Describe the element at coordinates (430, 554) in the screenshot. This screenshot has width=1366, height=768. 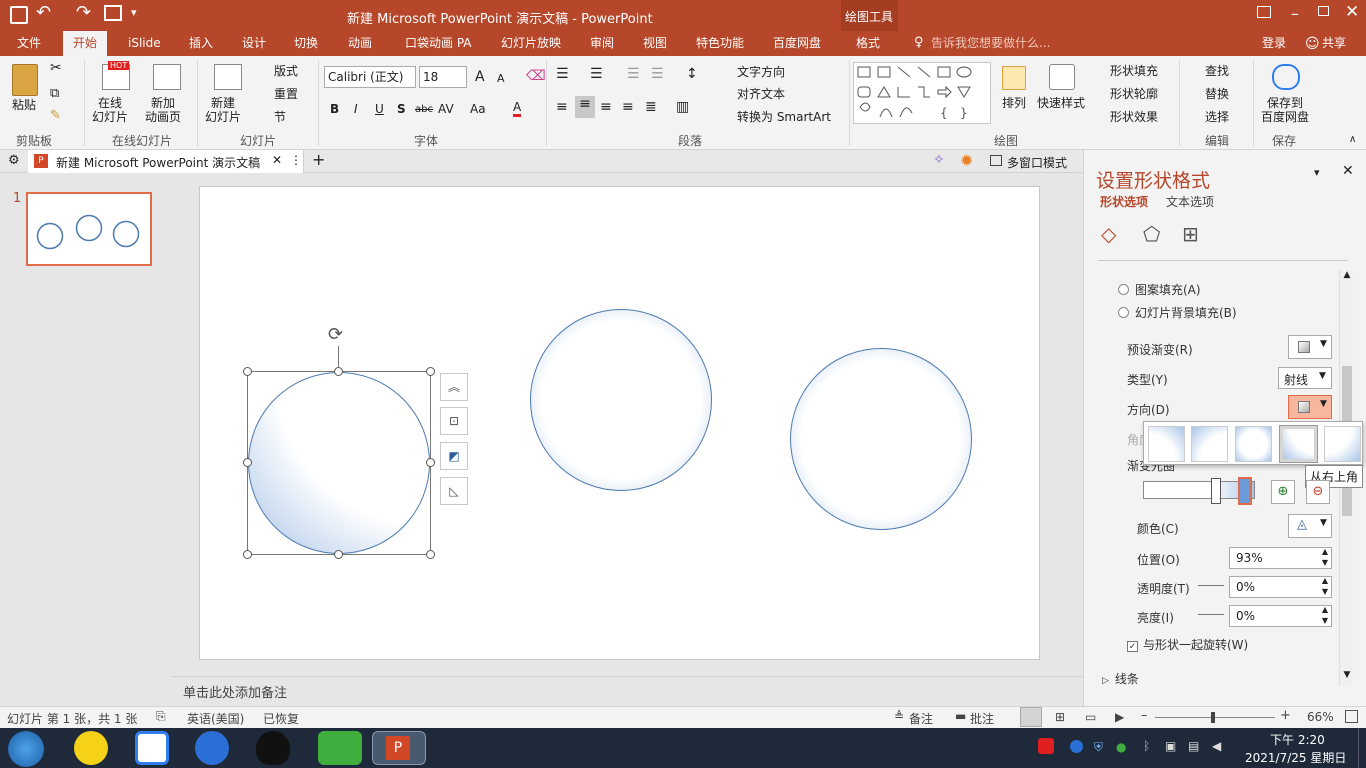
I see `resize-handle-br` at that location.